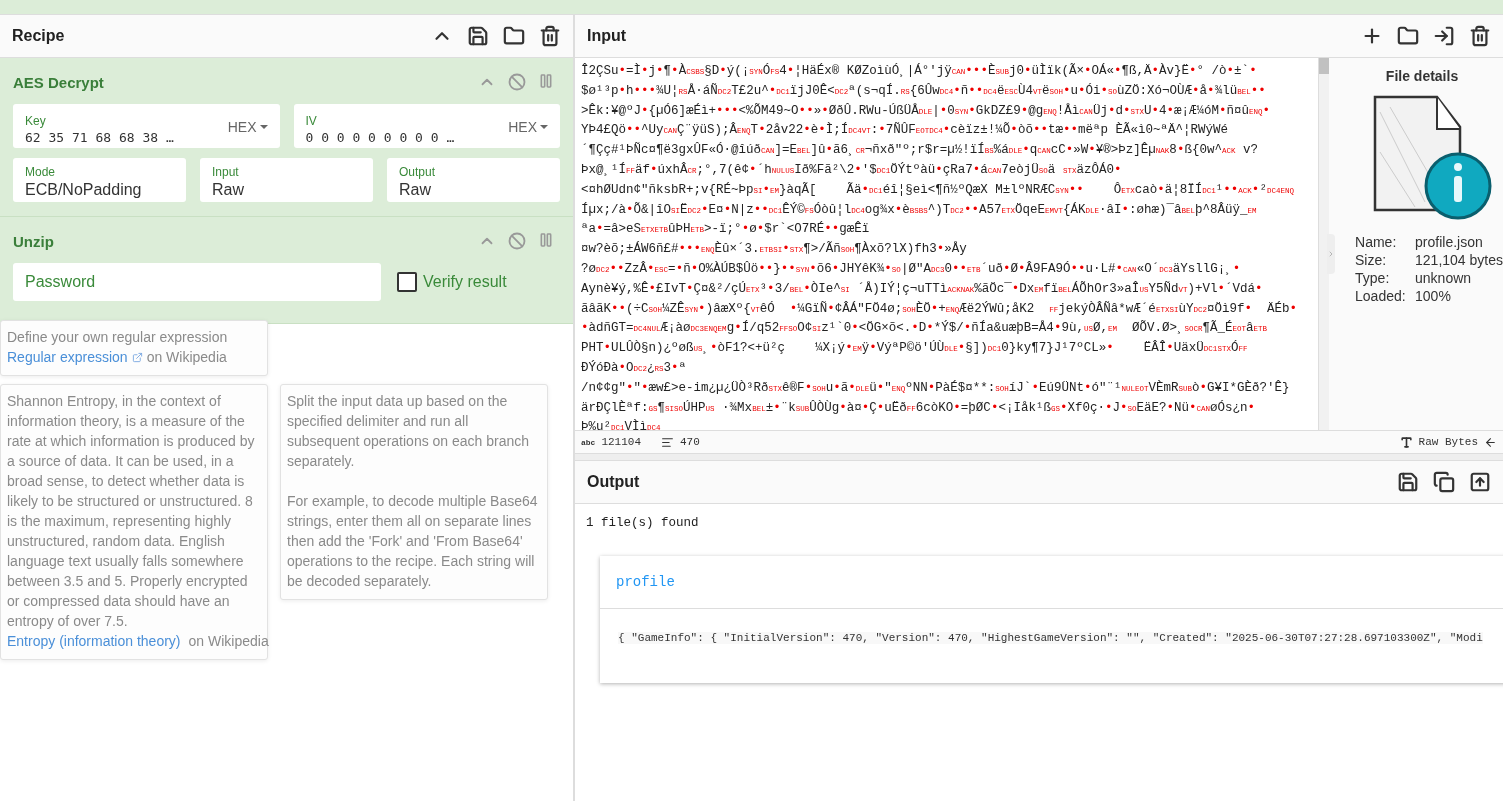  I want to click on detail-value: unknown, so click(1444, 278).